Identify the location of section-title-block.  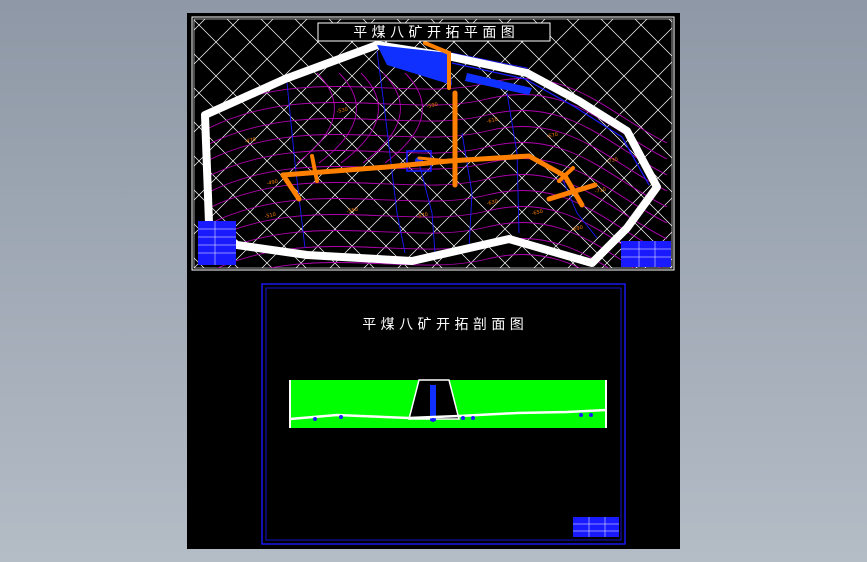
(596, 527).